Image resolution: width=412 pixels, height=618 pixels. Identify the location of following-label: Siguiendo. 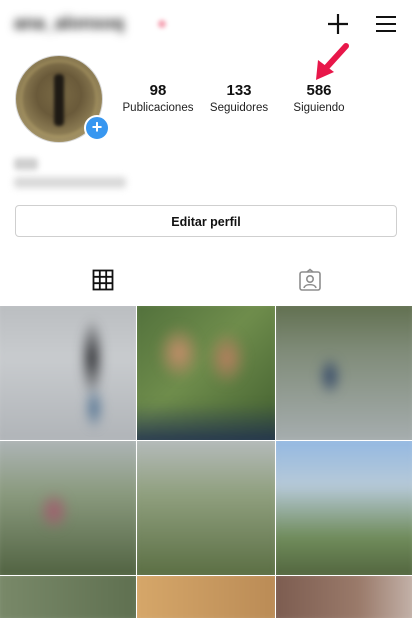
(319, 108).